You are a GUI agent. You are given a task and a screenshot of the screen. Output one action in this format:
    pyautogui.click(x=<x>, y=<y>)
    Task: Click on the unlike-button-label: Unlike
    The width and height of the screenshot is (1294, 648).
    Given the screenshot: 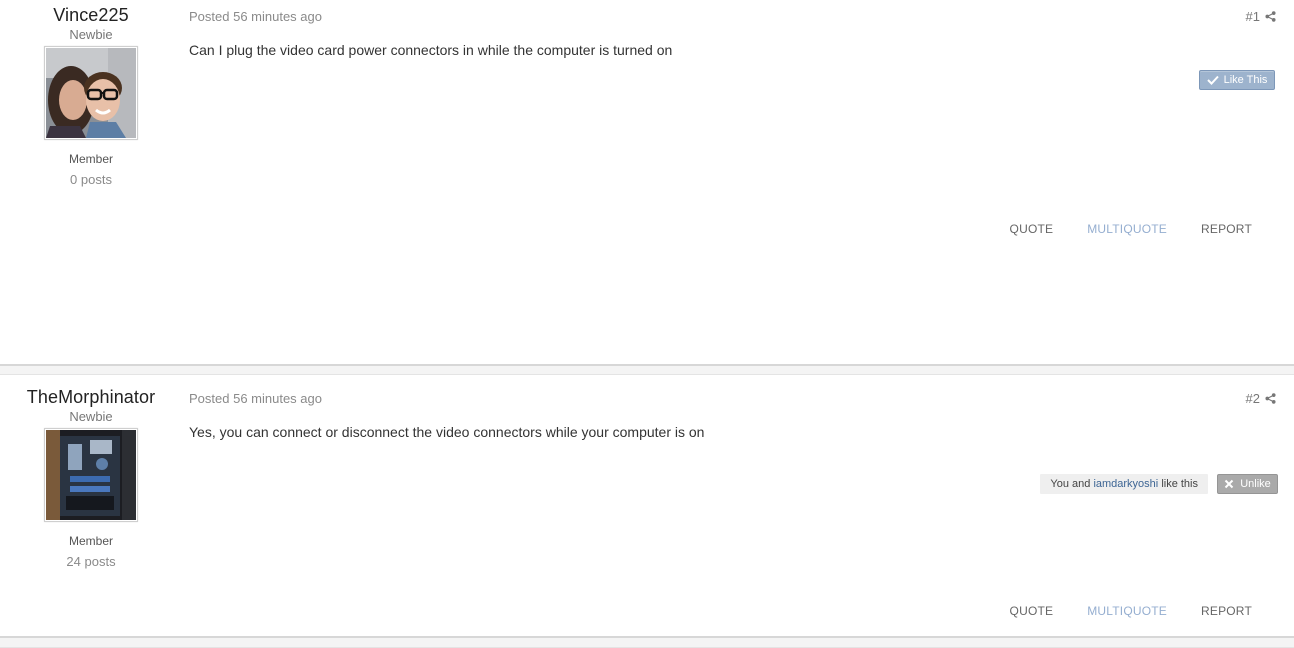 What is the action you would take?
    pyautogui.click(x=1255, y=484)
    